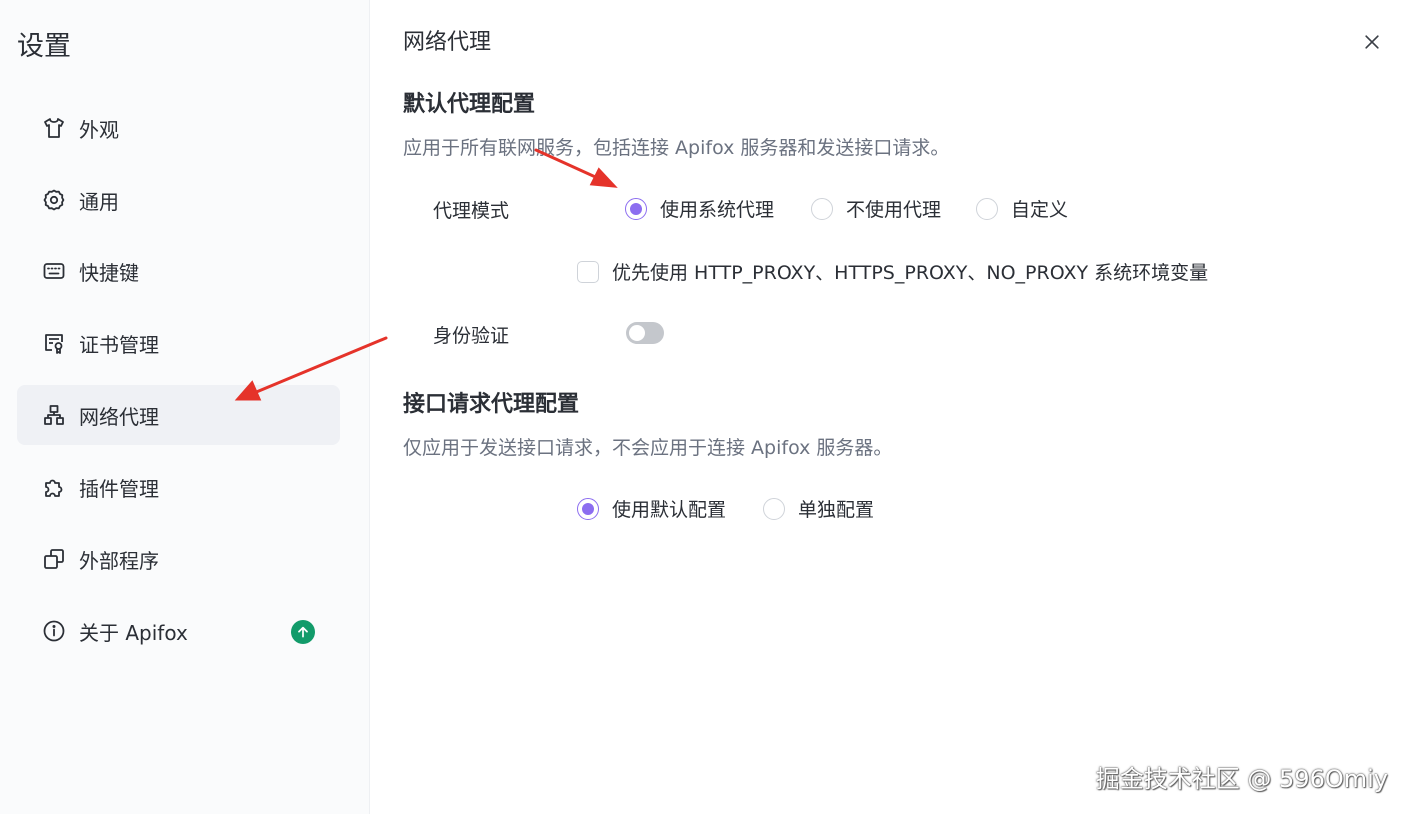 Image resolution: width=1410 pixels, height=814 pixels. I want to click on request-proxy-title: 接口请求代理配置, so click(491, 404).